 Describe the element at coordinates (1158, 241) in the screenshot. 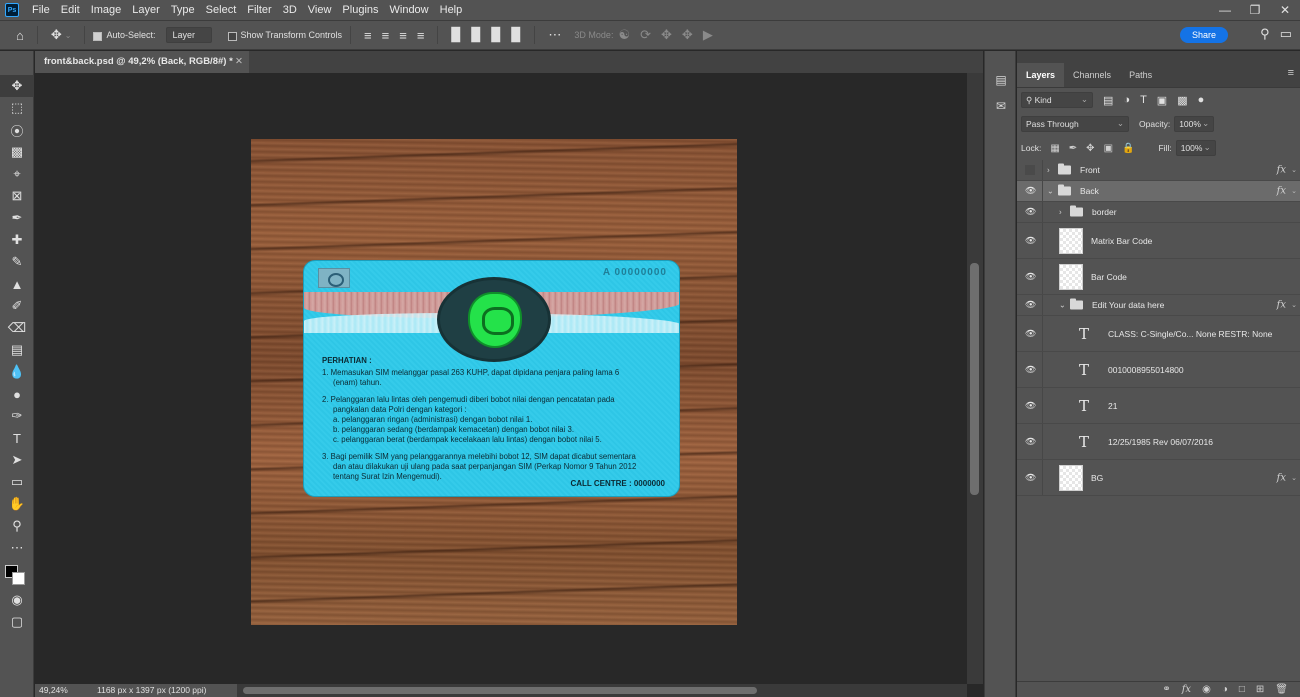

I see `layer-row: 👁 Matrix Bar Code` at that location.